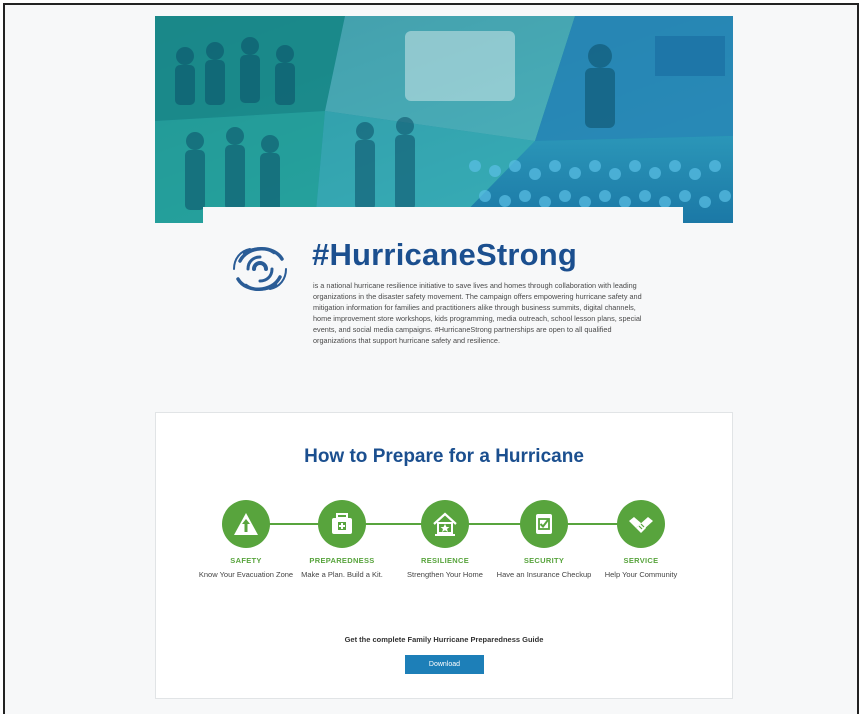 The height and width of the screenshot is (717, 866). What do you see at coordinates (260, 269) in the screenshot?
I see `hurricane-swirl-icon` at bounding box center [260, 269].